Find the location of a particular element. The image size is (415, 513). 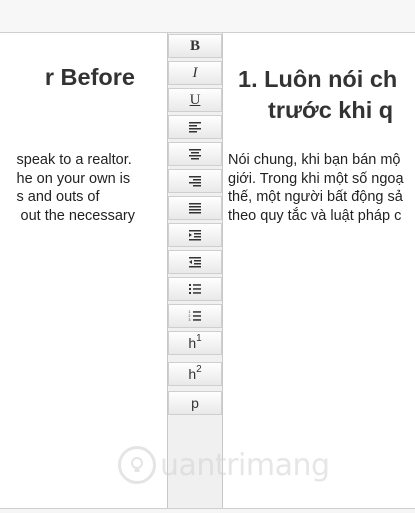

outdent-button is located at coordinates (195, 262).